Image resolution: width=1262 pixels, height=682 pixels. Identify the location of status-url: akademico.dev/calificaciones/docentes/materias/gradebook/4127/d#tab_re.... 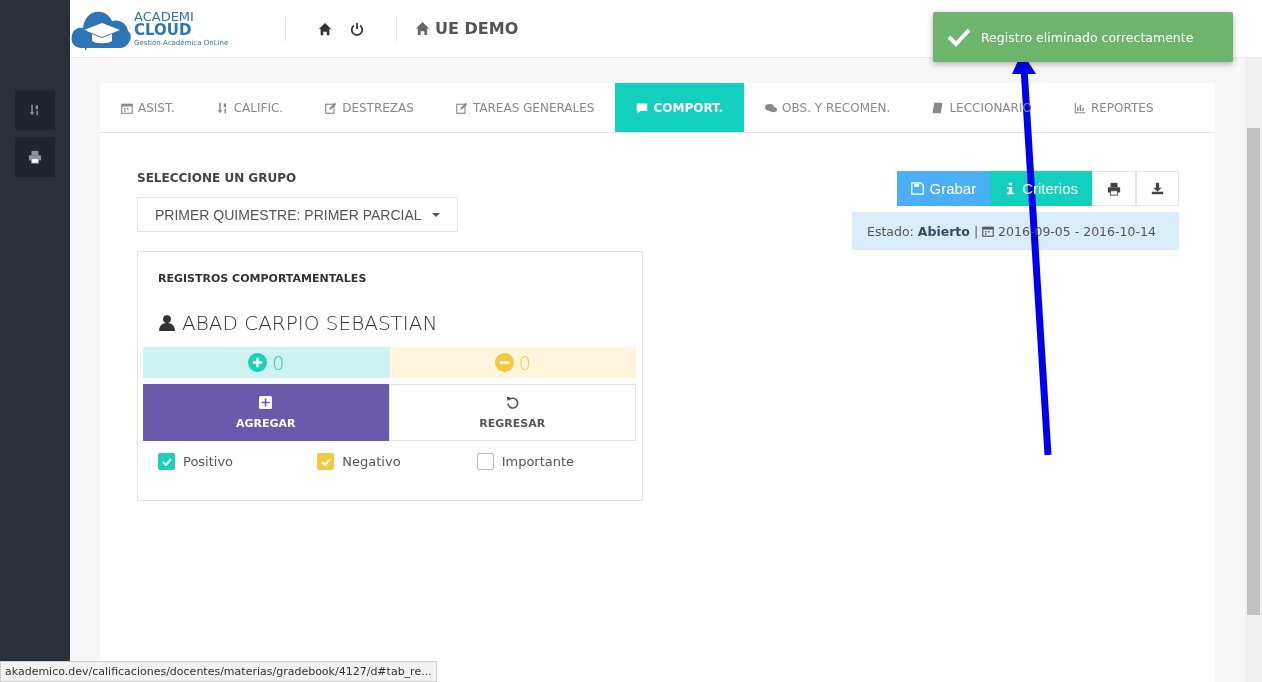
(218, 671).